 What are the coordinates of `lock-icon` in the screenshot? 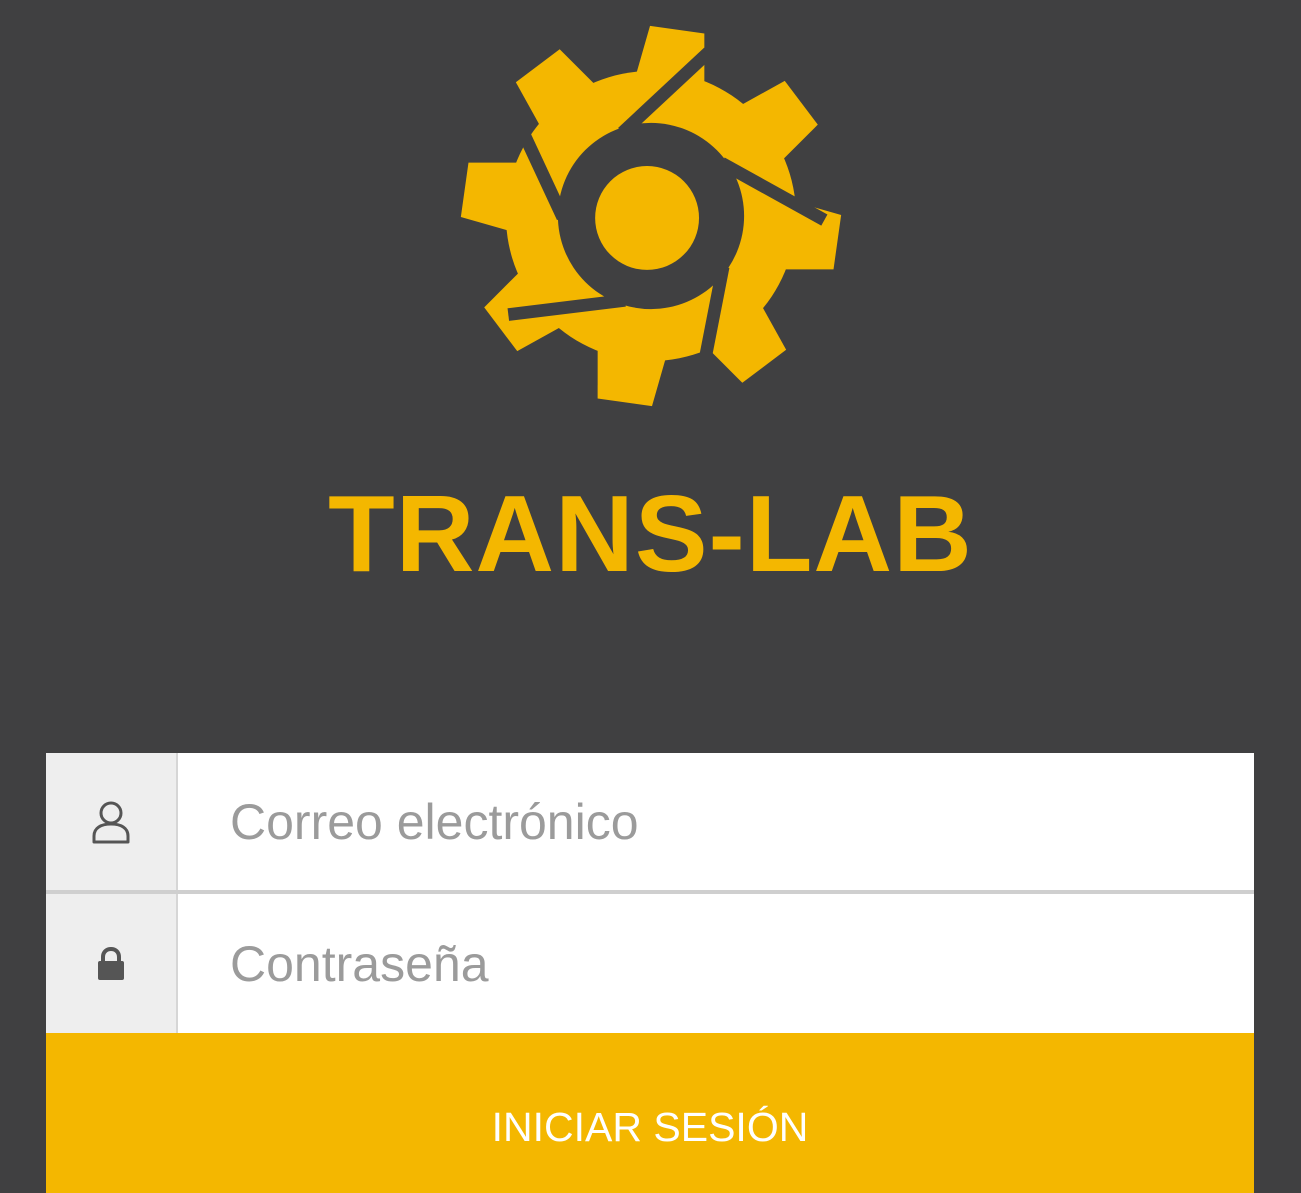 It's located at (111, 963).